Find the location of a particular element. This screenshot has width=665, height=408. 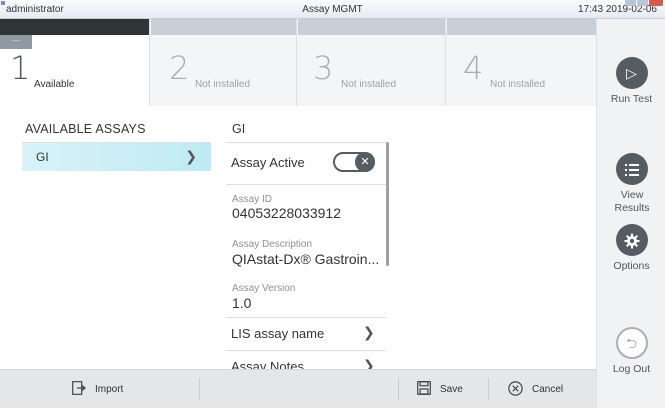

assay-notes-row: Assay Notes is located at coordinates (267, 364).